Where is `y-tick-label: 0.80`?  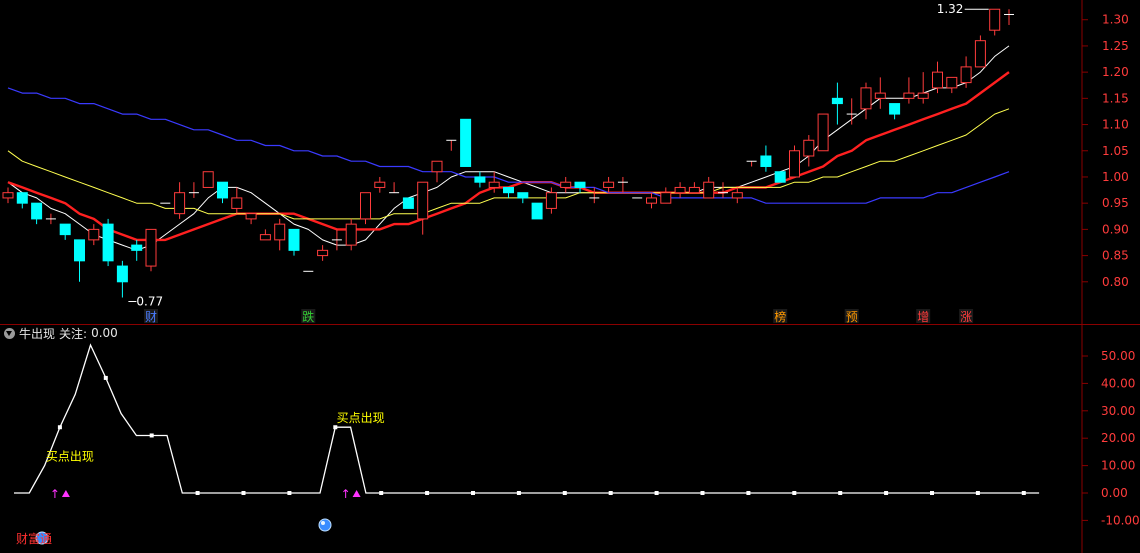
y-tick-label: 0.80 is located at coordinates (1115, 282).